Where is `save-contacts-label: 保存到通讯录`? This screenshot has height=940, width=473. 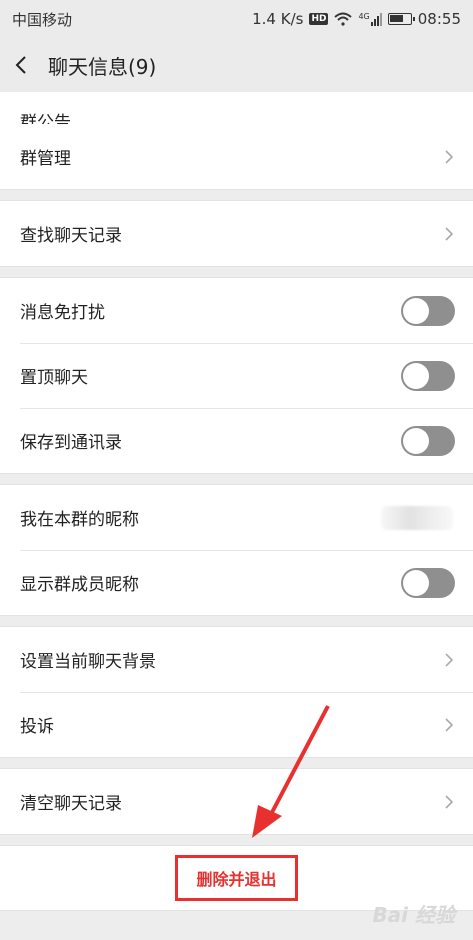 save-contacts-label: 保存到通讯录 is located at coordinates (71, 443).